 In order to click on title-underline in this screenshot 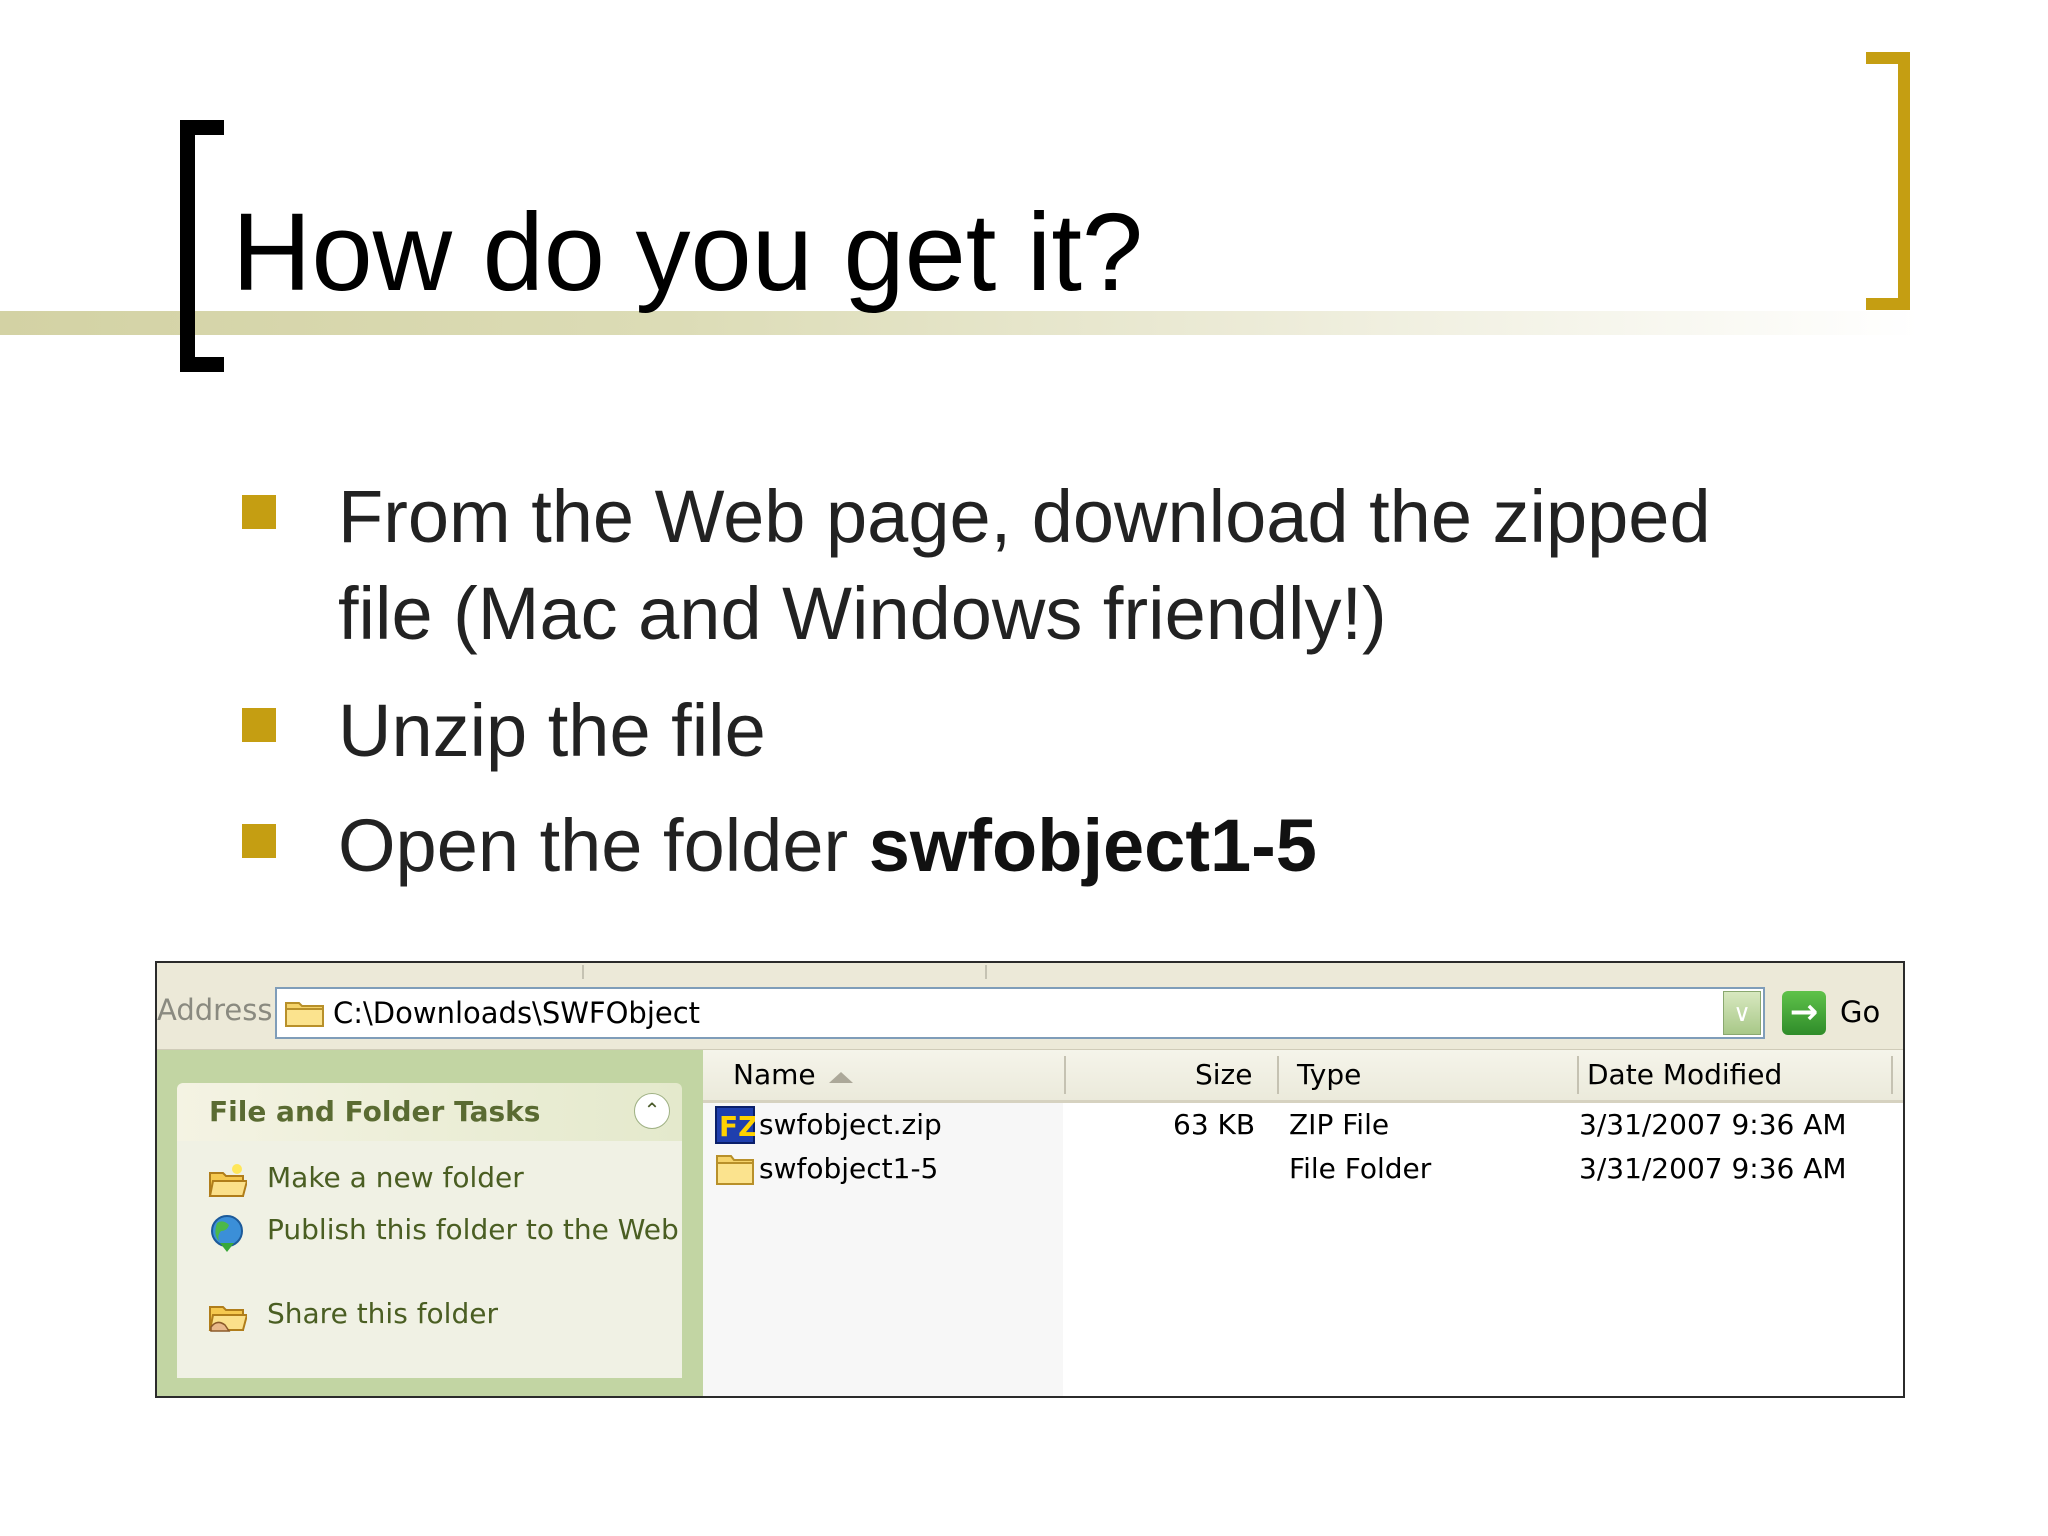, I will do `click(960, 323)`.